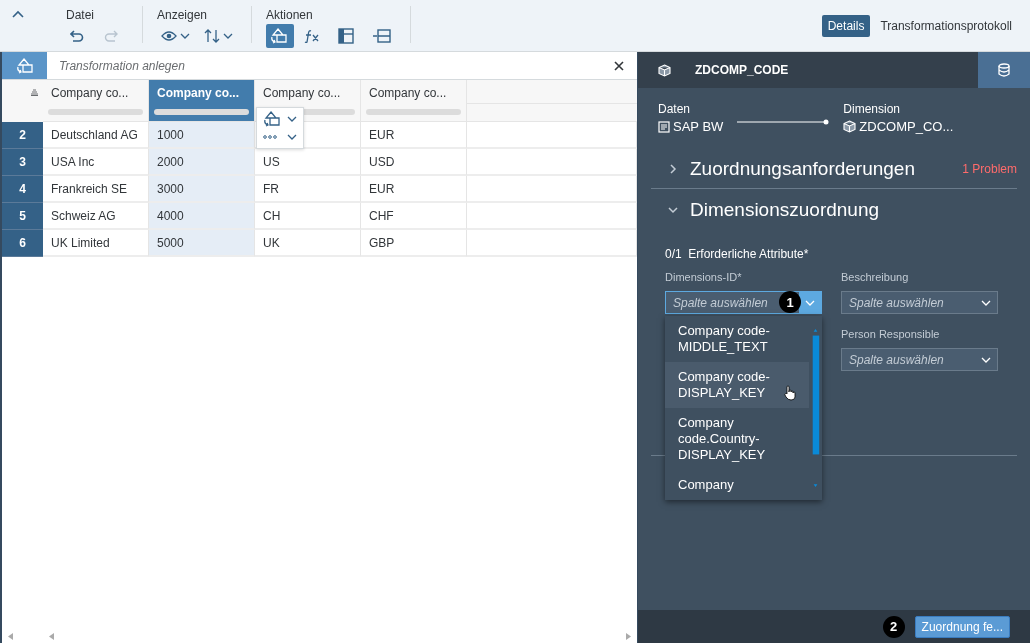 The image size is (1030, 643). I want to click on more-icon, so click(270, 137).